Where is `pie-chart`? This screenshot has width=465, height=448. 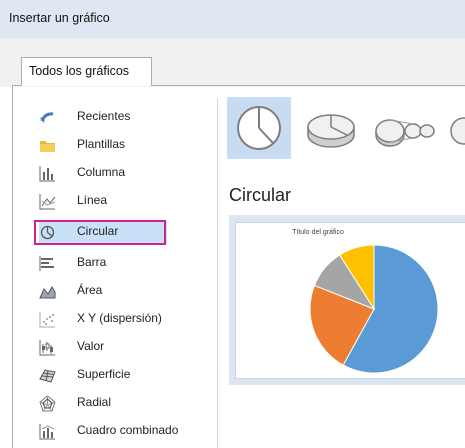
pie-chart is located at coordinates (374, 308).